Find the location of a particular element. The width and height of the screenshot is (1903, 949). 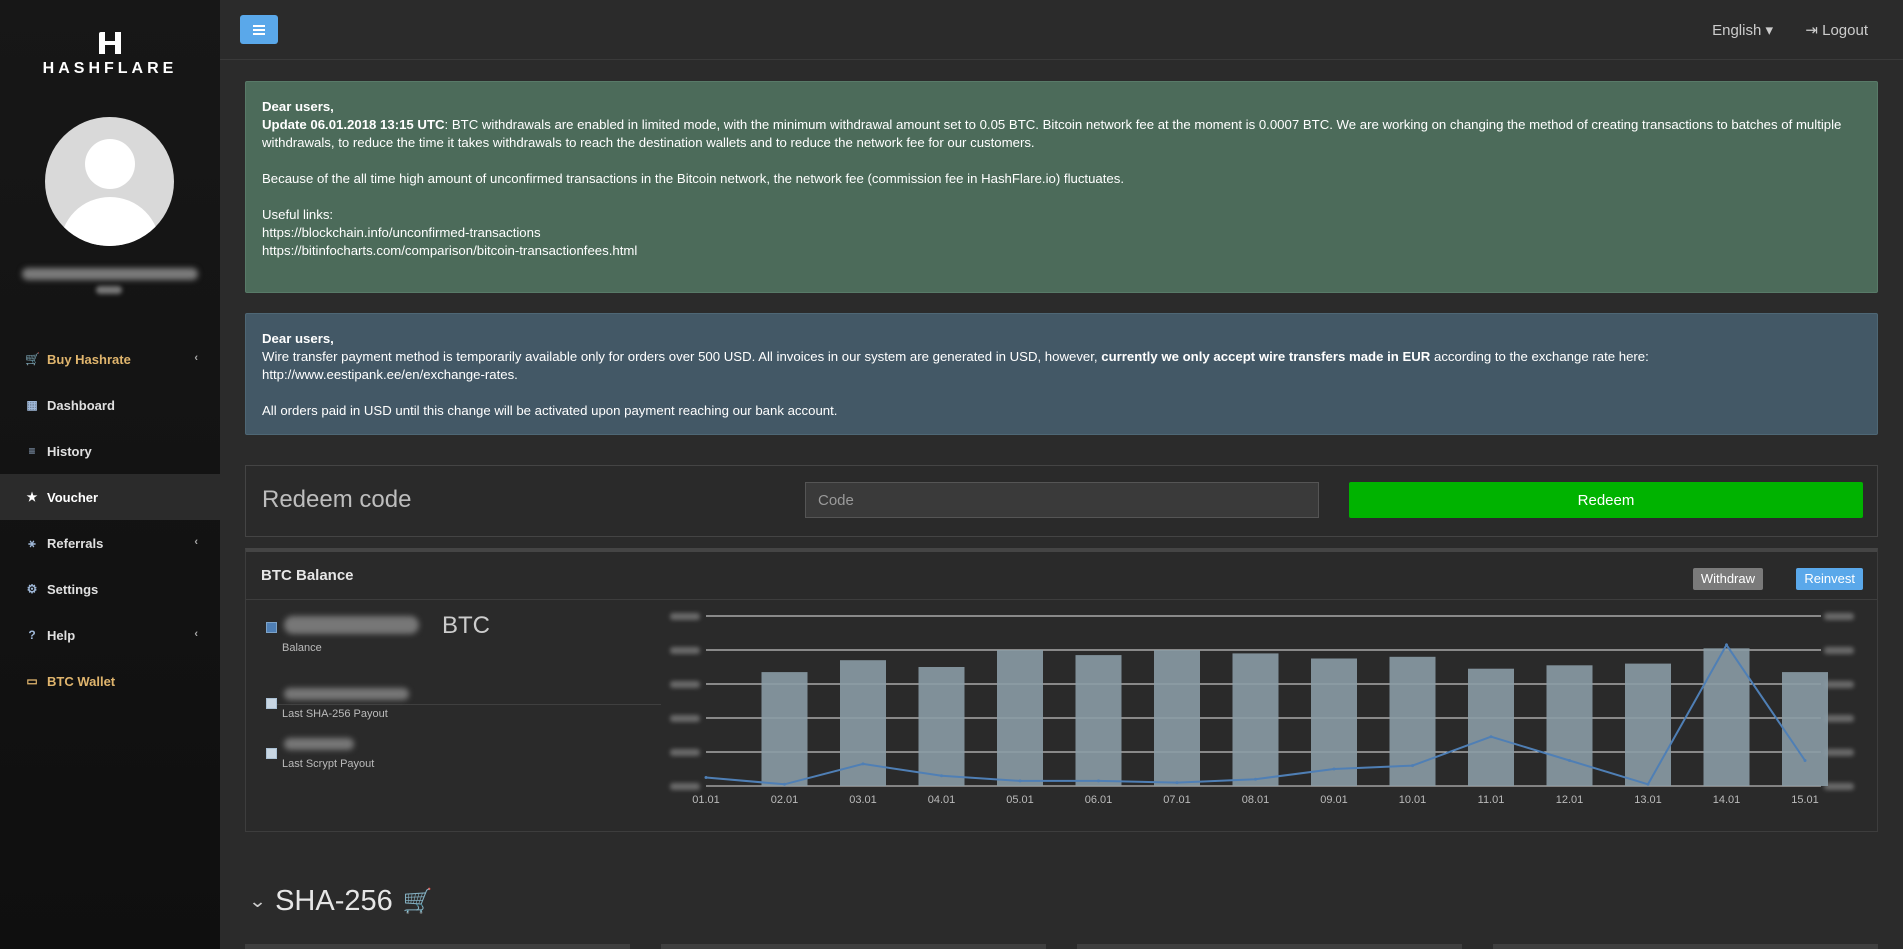

x-tick-label: 02.01 is located at coordinates (785, 800).